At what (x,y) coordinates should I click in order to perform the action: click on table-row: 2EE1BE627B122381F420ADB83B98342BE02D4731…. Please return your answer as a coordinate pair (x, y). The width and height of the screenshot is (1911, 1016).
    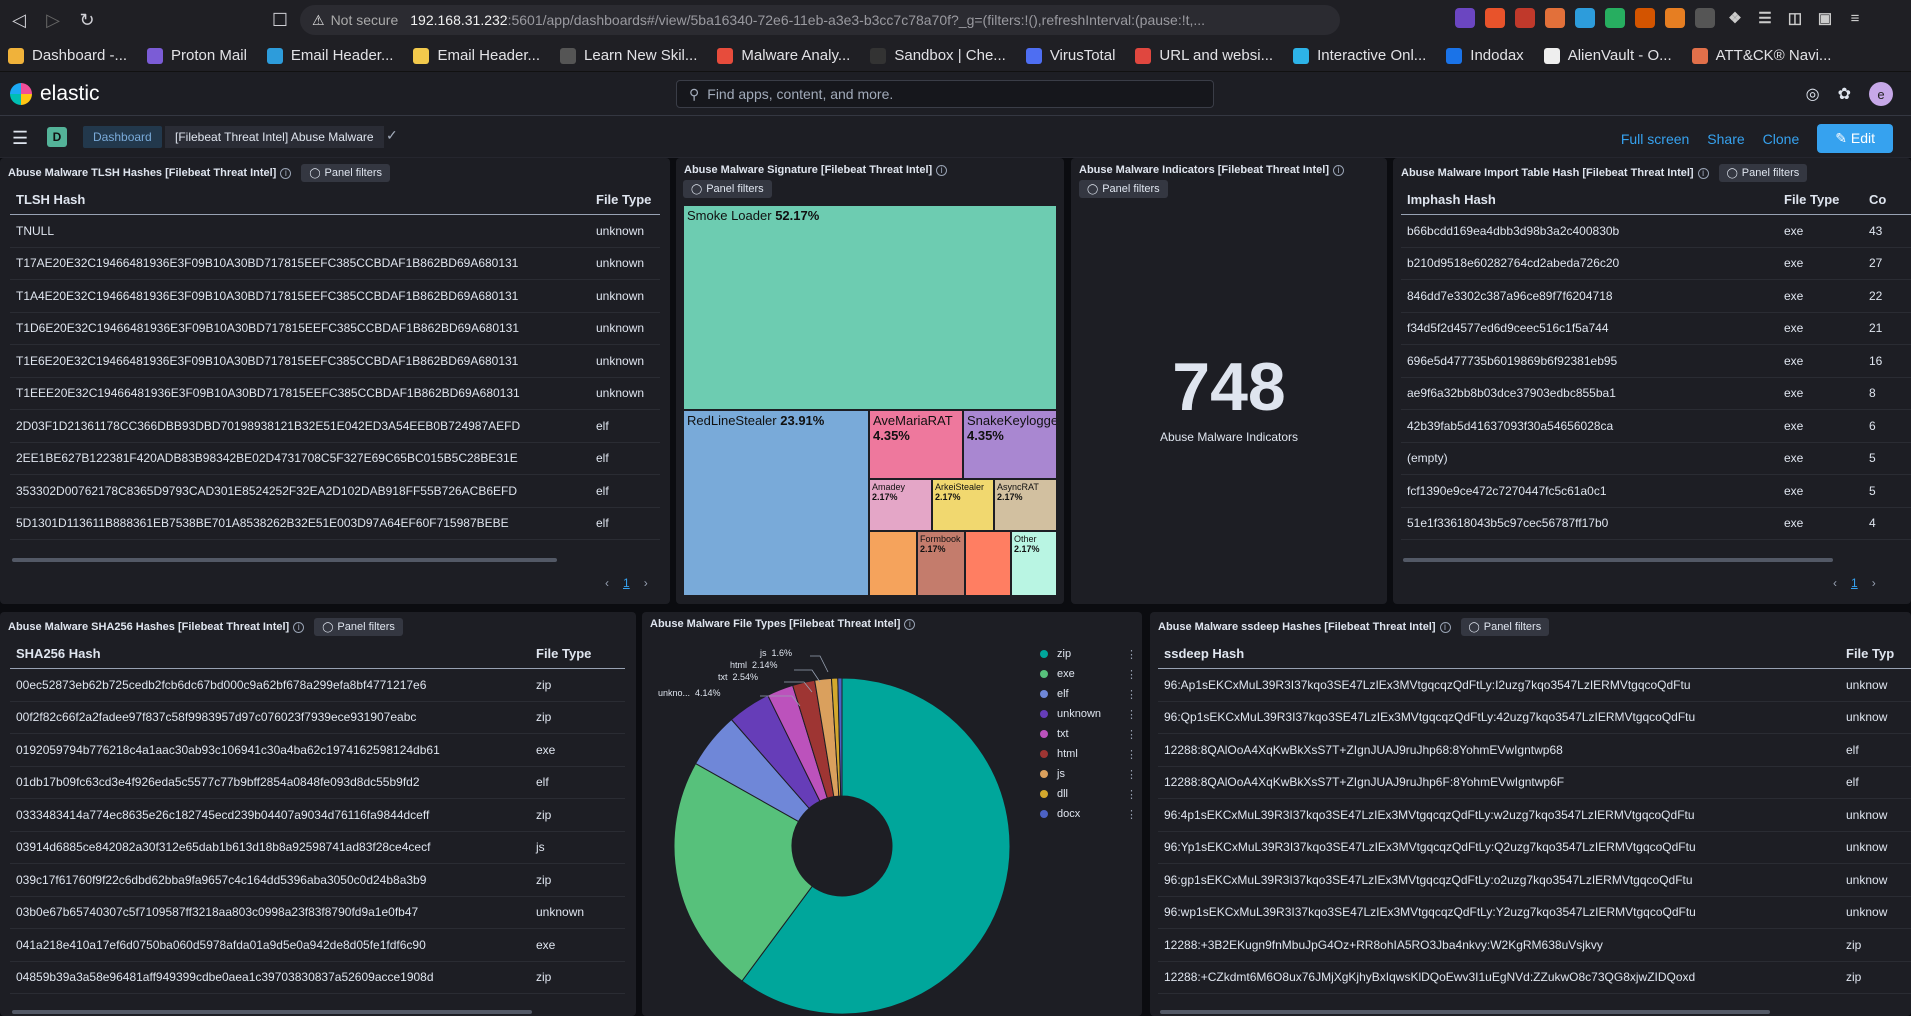
    Looking at the image, I should click on (335, 459).